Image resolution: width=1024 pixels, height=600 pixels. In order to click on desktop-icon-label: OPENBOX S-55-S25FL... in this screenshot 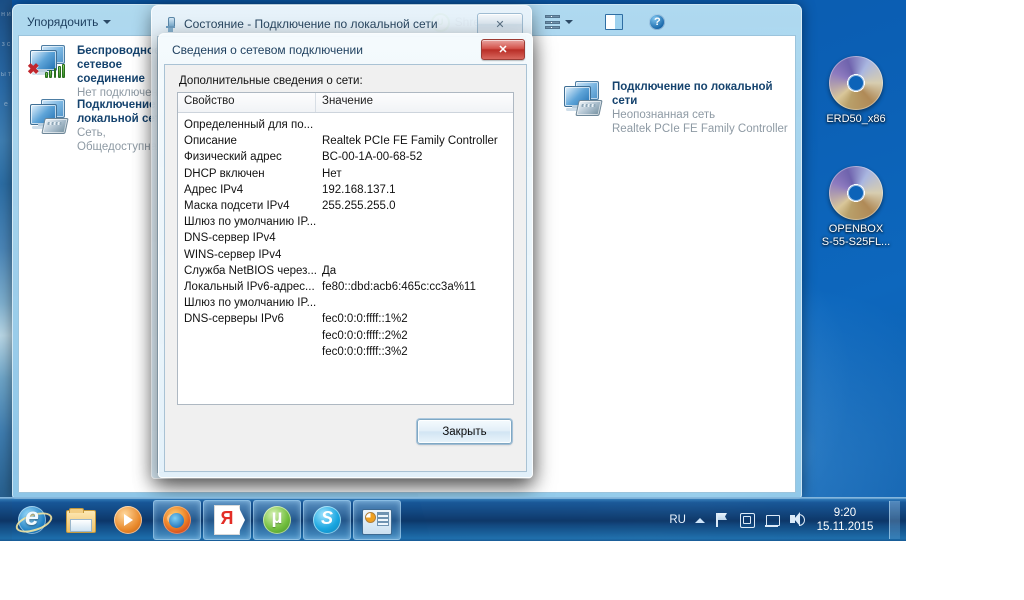, I will do `click(856, 236)`.